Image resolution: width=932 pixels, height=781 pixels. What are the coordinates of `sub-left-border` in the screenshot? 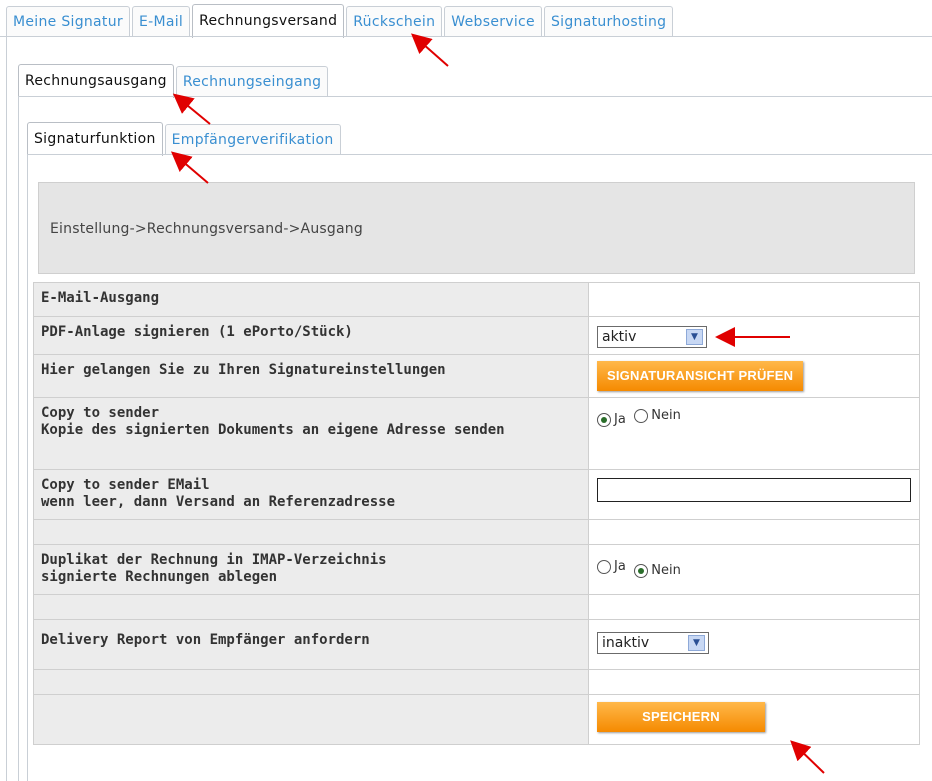 It's located at (18, 438).